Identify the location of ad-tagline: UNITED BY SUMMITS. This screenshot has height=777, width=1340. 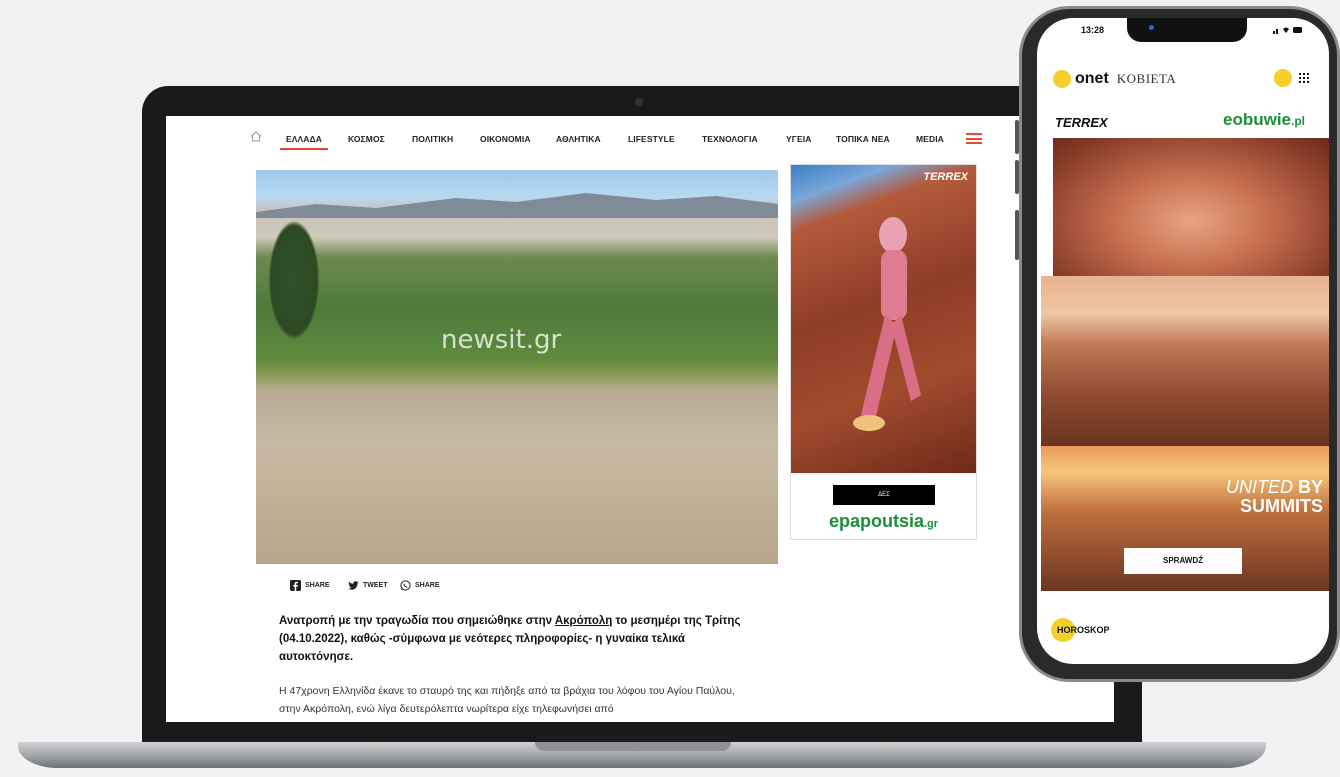
(1274, 497).